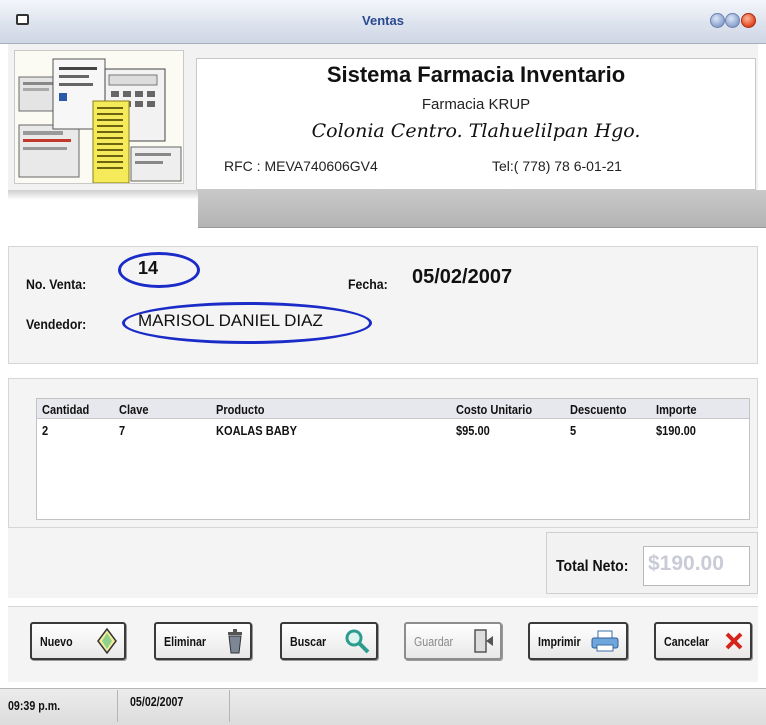 This screenshot has height=725, width=766. Describe the element at coordinates (107, 641) in the screenshot. I see `new-document-icon` at that location.